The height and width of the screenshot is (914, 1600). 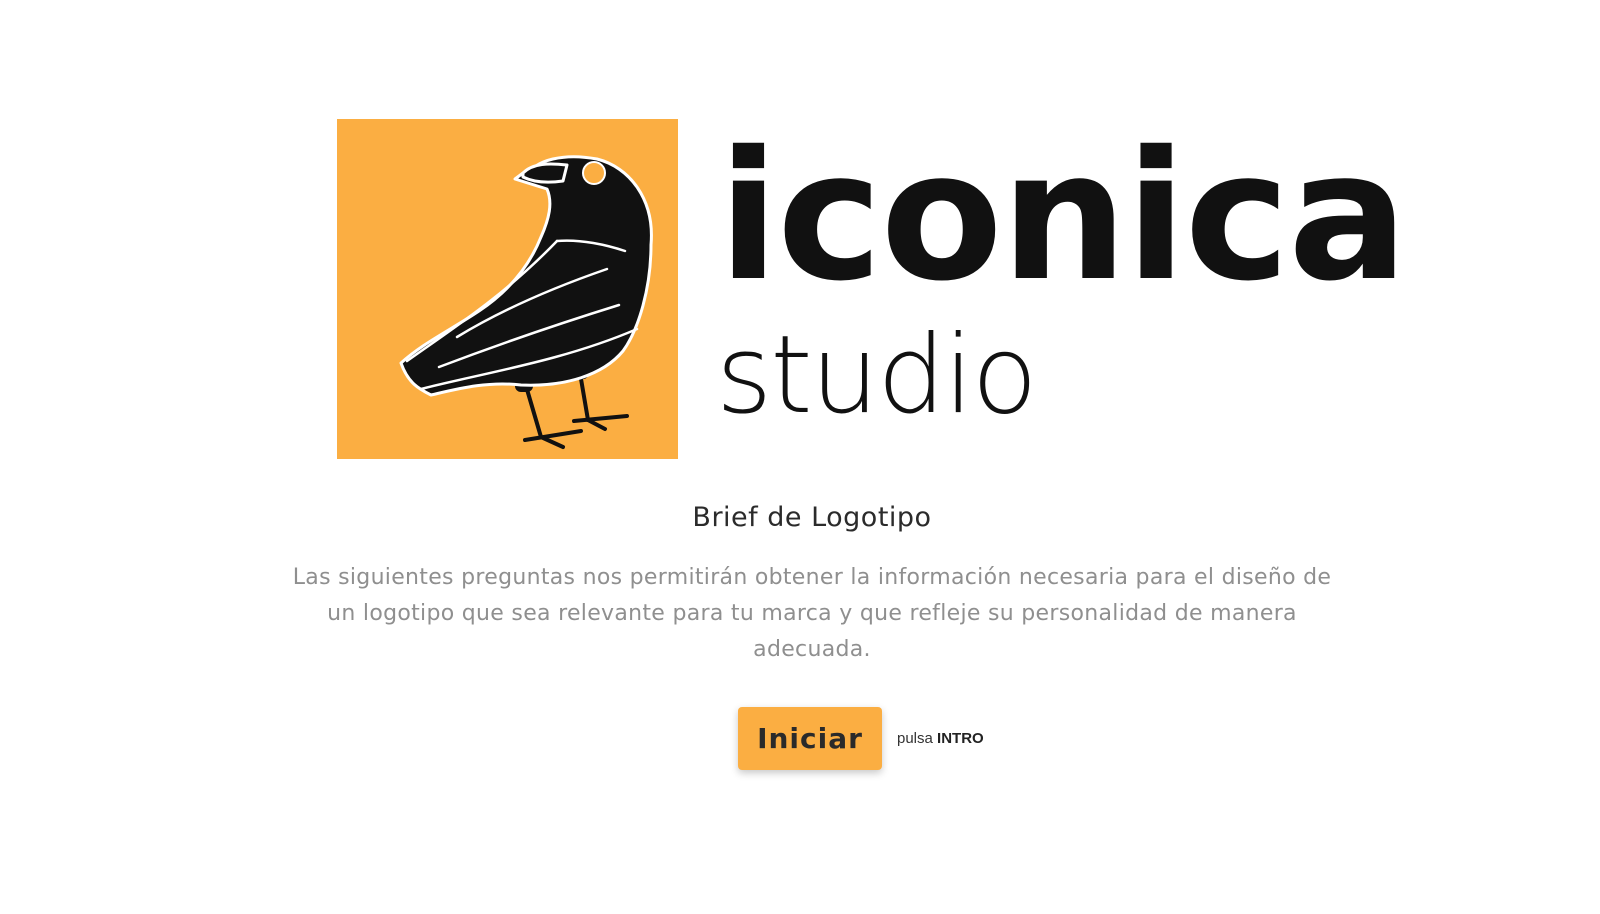 What do you see at coordinates (960, 738) in the screenshot?
I see `hint-key: INTRO` at bounding box center [960, 738].